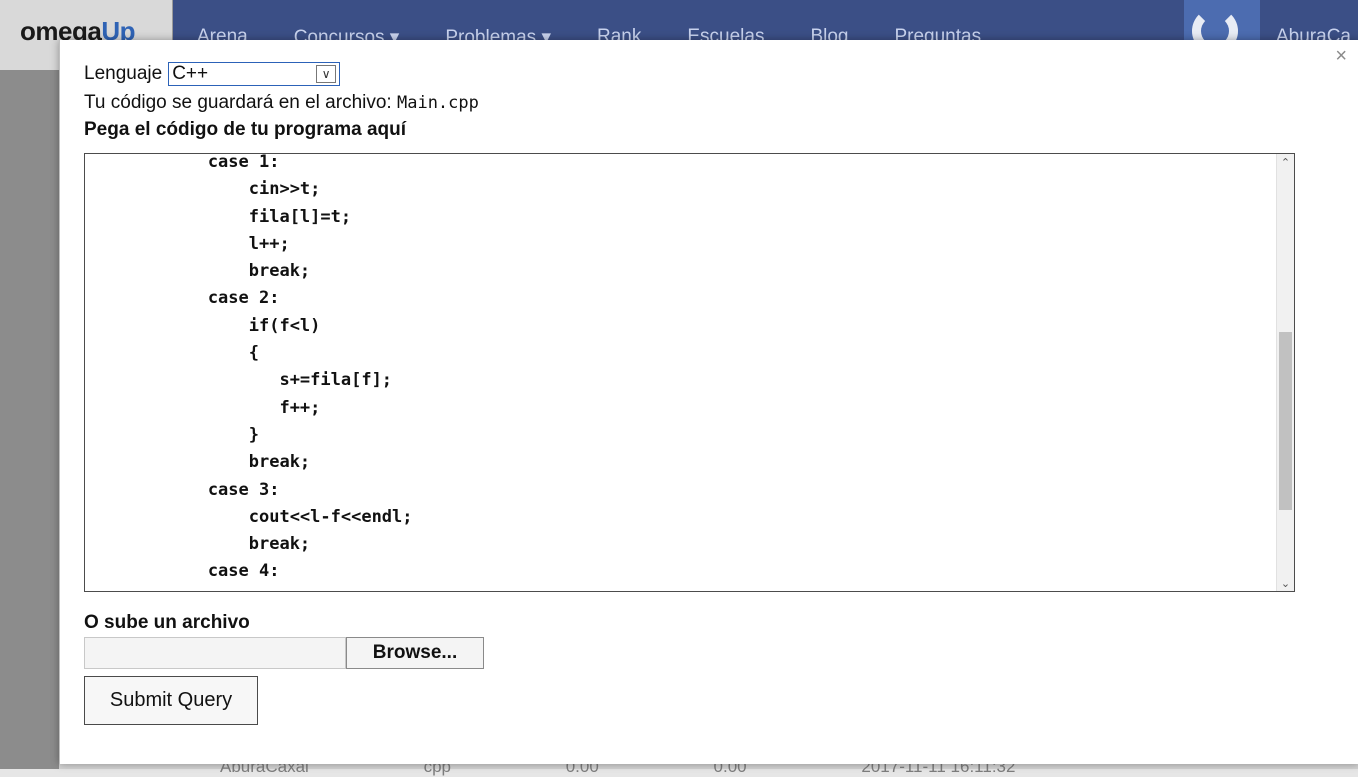 The image size is (1358, 777). What do you see at coordinates (182, 571) in the screenshot?
I see `code-line: case 4:` at bounding box center [182, 571].